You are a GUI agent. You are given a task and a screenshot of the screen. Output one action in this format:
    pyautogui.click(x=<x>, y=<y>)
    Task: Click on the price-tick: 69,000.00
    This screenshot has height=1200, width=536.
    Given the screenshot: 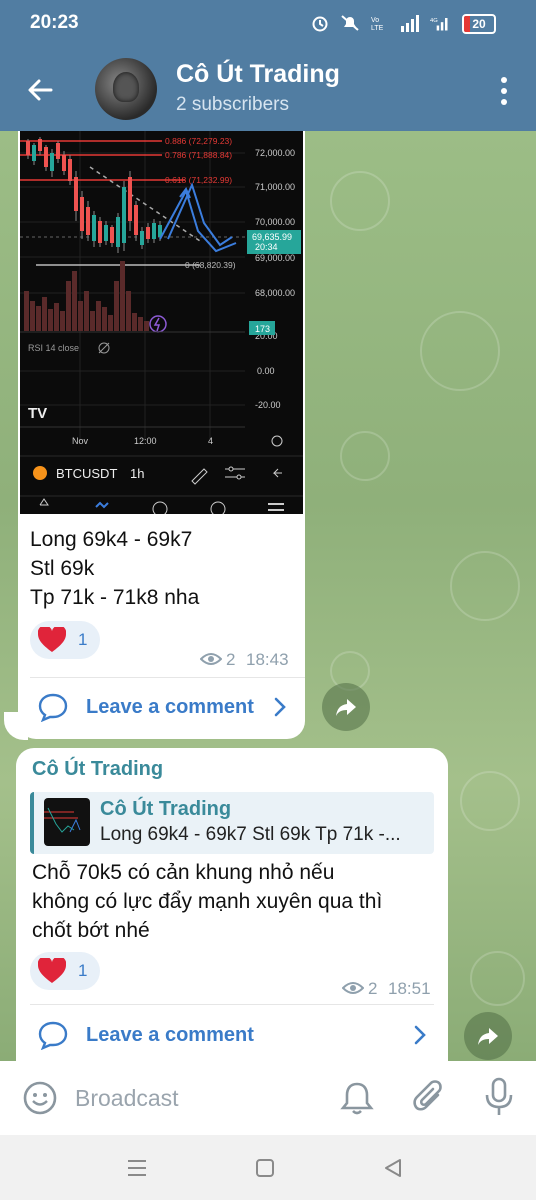 What is the action you would take?
    pyautogui.click(x=275, y=258)
    